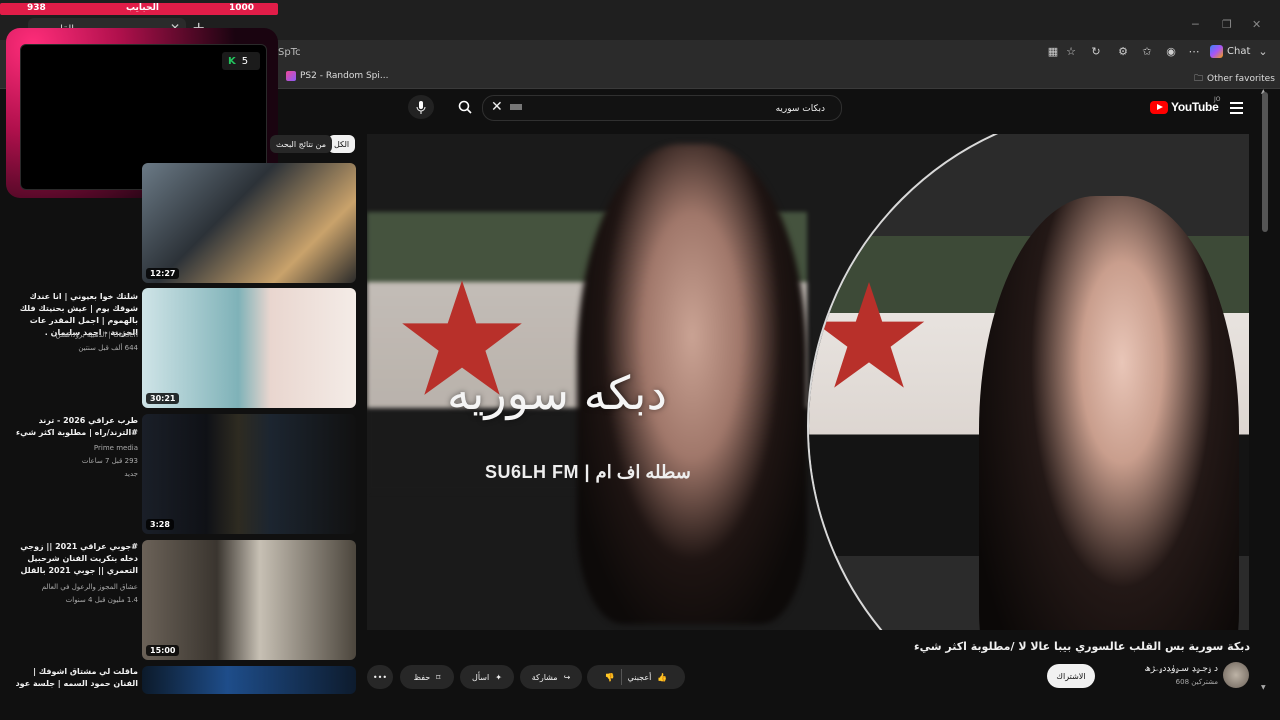  What do you see at coordinates (249, 600) in the screenshot?
I see `rec-thumbnail: 15:00` at bounding box center [249, 600].